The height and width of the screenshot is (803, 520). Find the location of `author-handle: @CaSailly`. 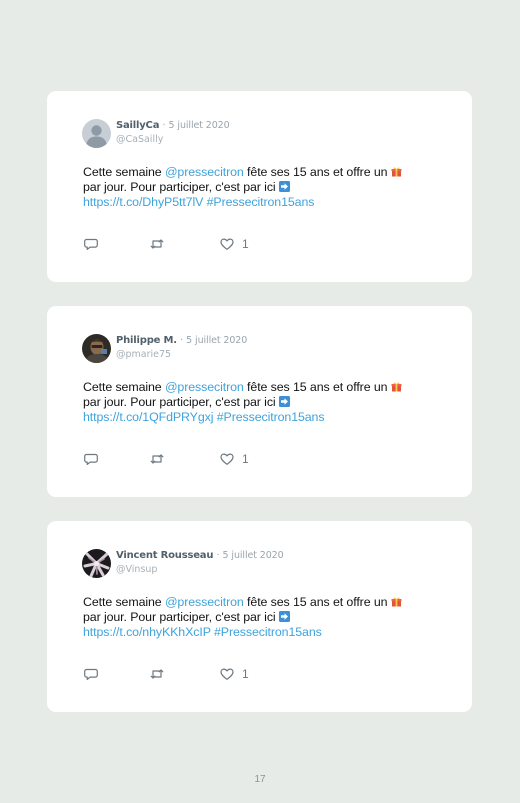

author-handle: @CaSailly is located at coordinates (139, 139).